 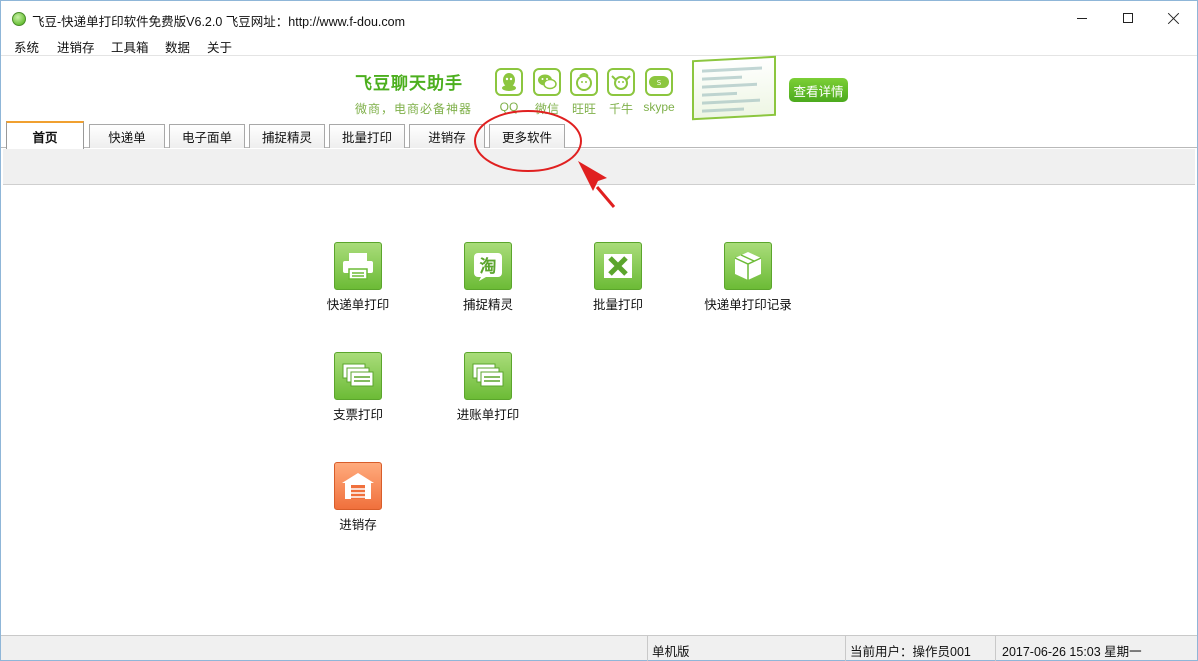 I want to click on tile-batch-print: 批量打印, so click(x=618, y=277).